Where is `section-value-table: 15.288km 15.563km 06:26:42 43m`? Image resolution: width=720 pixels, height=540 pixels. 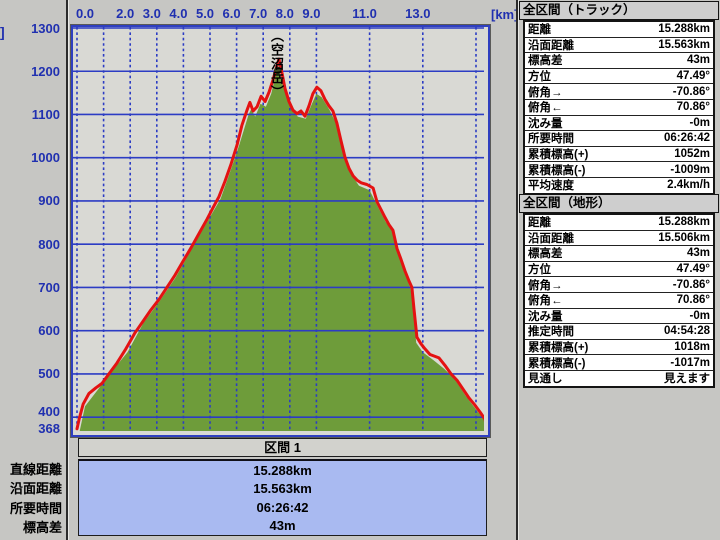 section-value-table: 15.288km 15.563km 06:26:42 43m is located at coordinates (282, 497).